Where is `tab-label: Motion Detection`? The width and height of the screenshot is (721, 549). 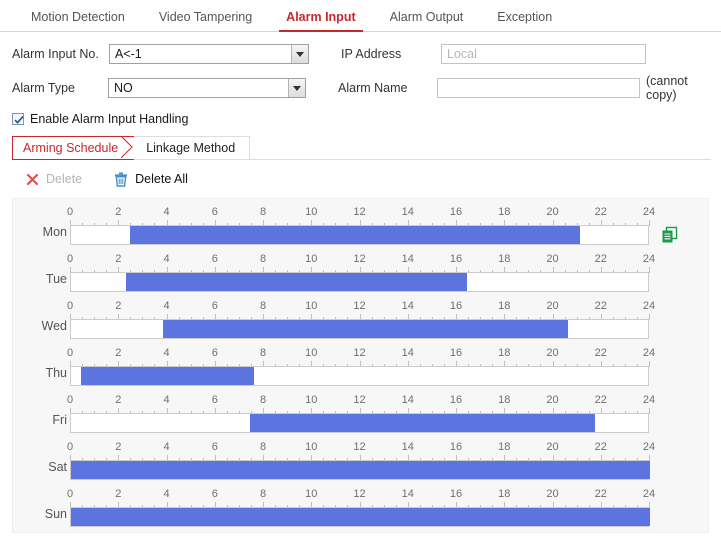
tab-label: Motion Detection is located at coordinates (78, 17).